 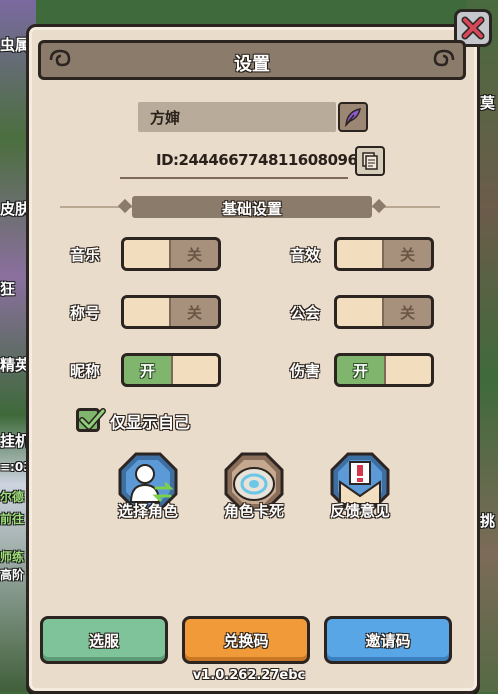 I want to click on page-title: 设置, so click(x=252, y=64).